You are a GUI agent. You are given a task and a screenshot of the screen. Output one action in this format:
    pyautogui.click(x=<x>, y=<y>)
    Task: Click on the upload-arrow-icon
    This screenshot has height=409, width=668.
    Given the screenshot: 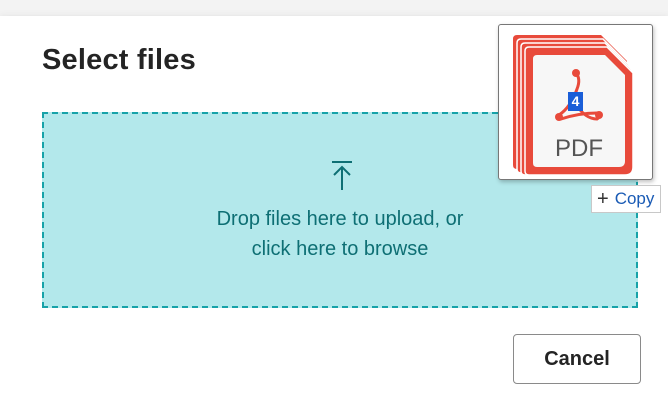 What is the action you would take?
    pyautogui.click(x=342, y=175)
    